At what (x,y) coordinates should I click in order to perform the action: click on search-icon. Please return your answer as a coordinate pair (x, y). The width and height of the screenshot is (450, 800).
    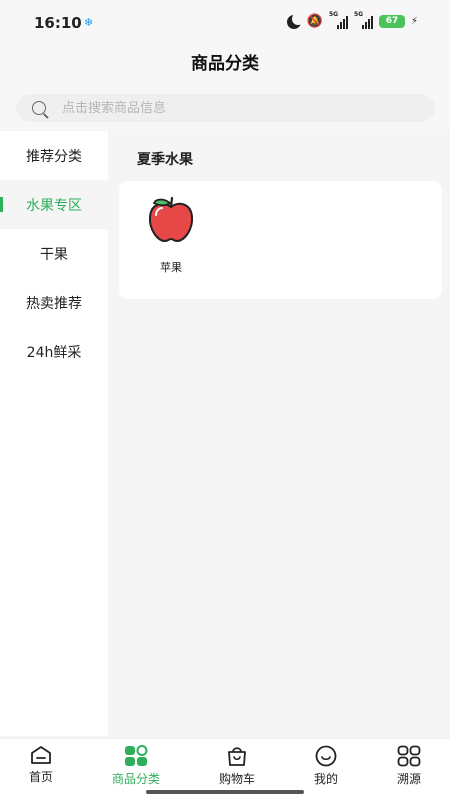
    Looking at the image, I should click on (39, 108).